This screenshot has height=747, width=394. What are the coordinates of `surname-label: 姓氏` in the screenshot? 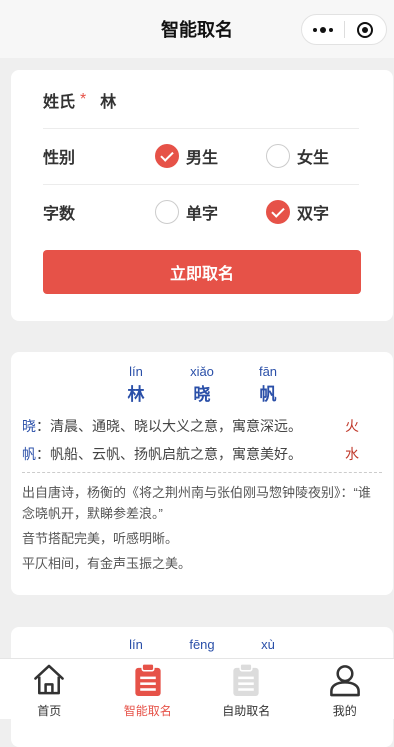 It's located at (59, 100).